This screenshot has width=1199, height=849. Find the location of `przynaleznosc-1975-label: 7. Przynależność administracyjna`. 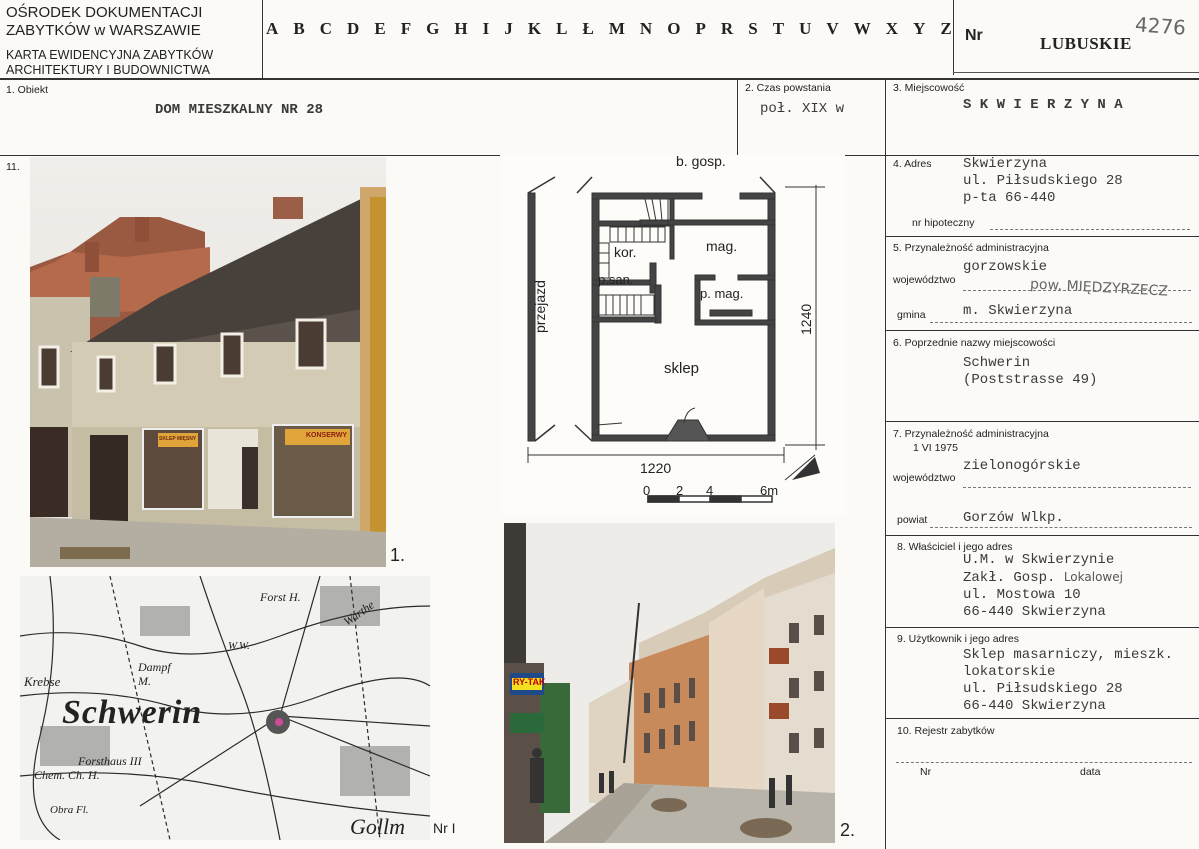

przynaleznosc-1975-label: 7. Przynależność administracyjna is located at coordinates (971, 434).